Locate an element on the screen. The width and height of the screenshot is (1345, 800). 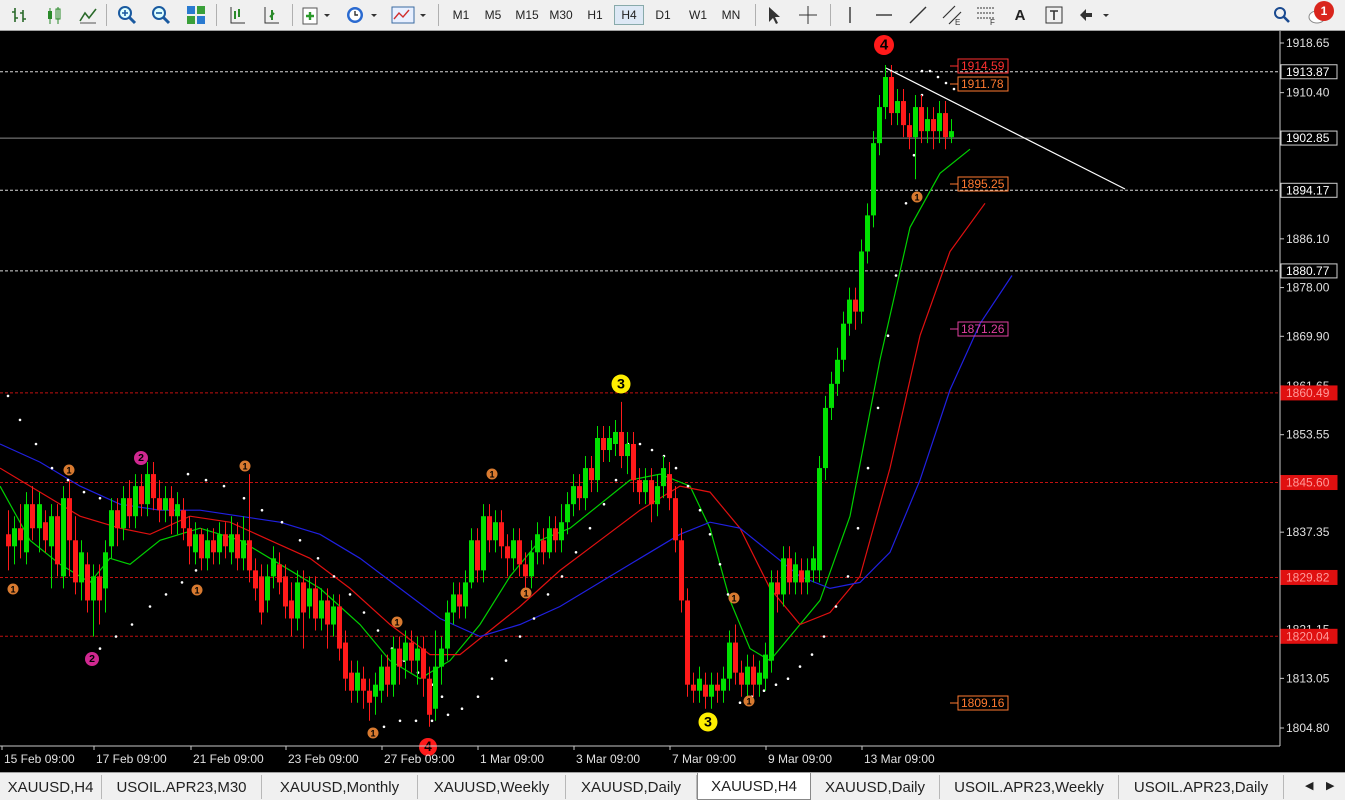
timeframe-m30: M30 is located at coordinates (561, 15).